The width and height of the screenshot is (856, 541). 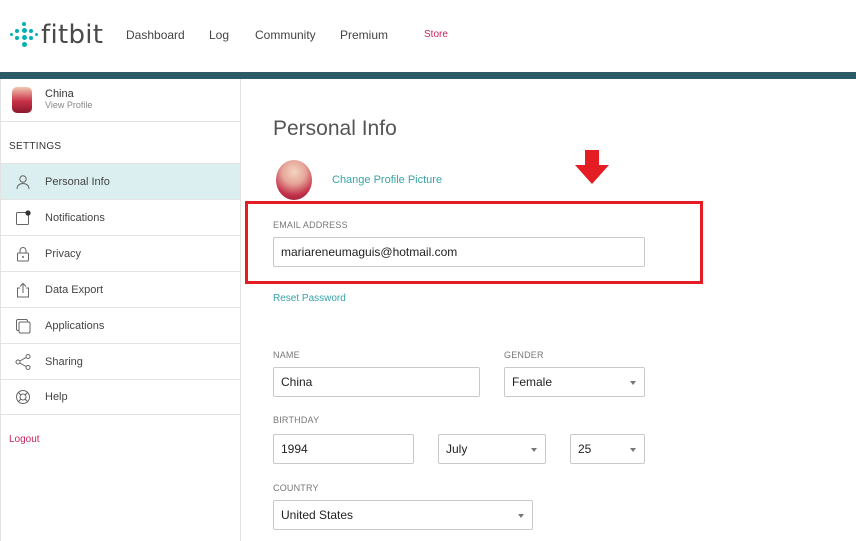 What do you see at coordinates (63, 253) in the screenshot?
I see `sidebar-item-label: Privacy` at bounding box center [63, 253].